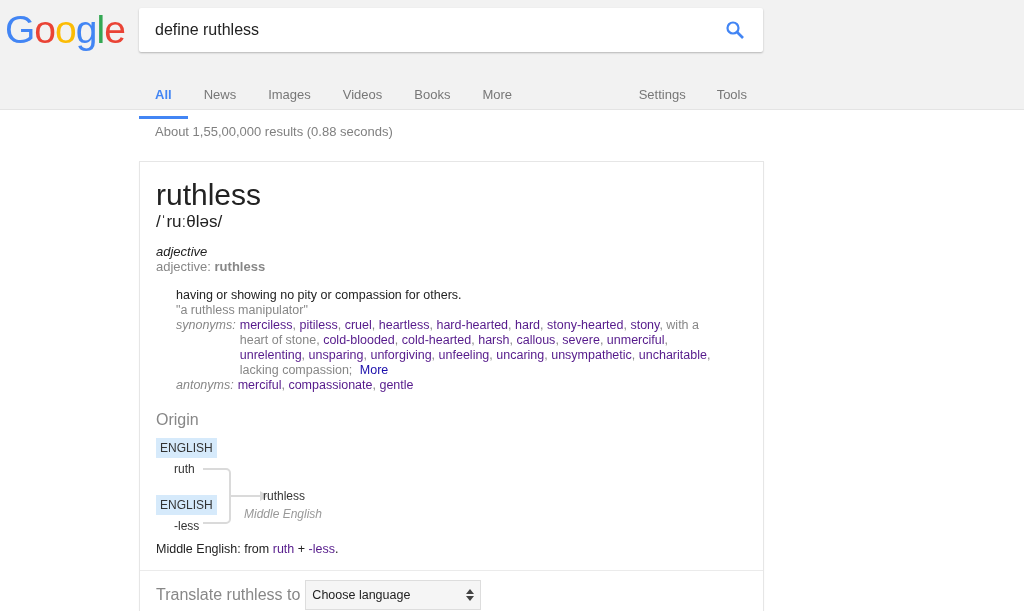 Image resolution: width=1024 pixels, height=611 pixels. Describe the element at coordinates (404, 325) in the screenshot. I see `synonym-link: heartless` at that location.